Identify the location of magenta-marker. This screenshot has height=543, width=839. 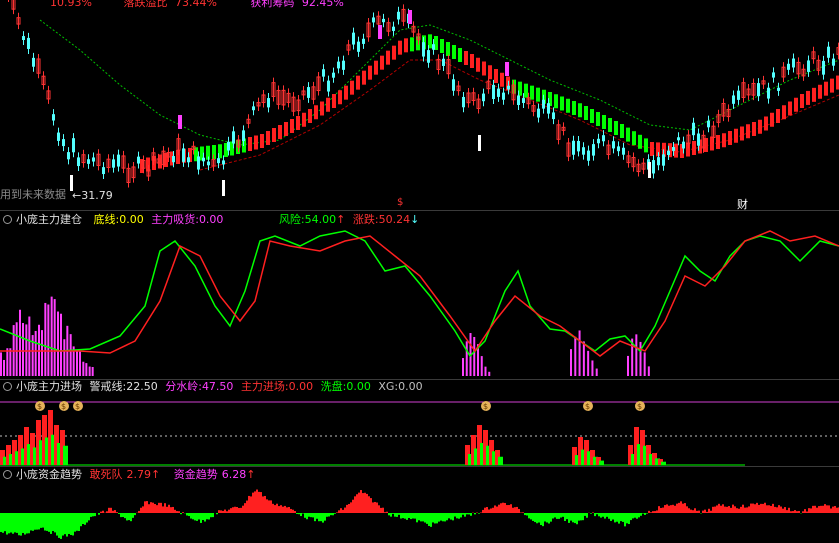
(507, 69).